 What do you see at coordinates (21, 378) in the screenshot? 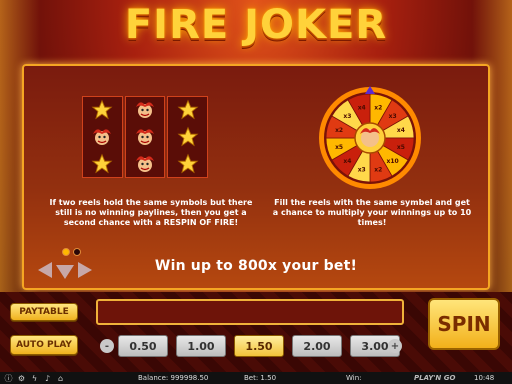
I see `settings-icon: ⚙` at bounding box center [21, 378].